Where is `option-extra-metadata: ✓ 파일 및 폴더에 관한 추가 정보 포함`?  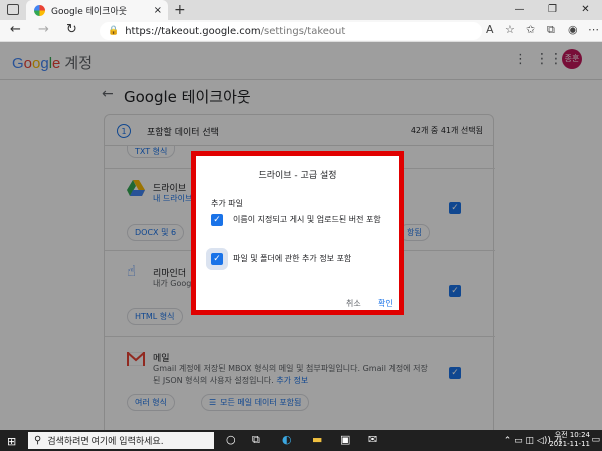
option-extra-metadata: ✓ 파일 및 폴더에 관한 추가 정보 포함 is located at coordinates (302, 259).